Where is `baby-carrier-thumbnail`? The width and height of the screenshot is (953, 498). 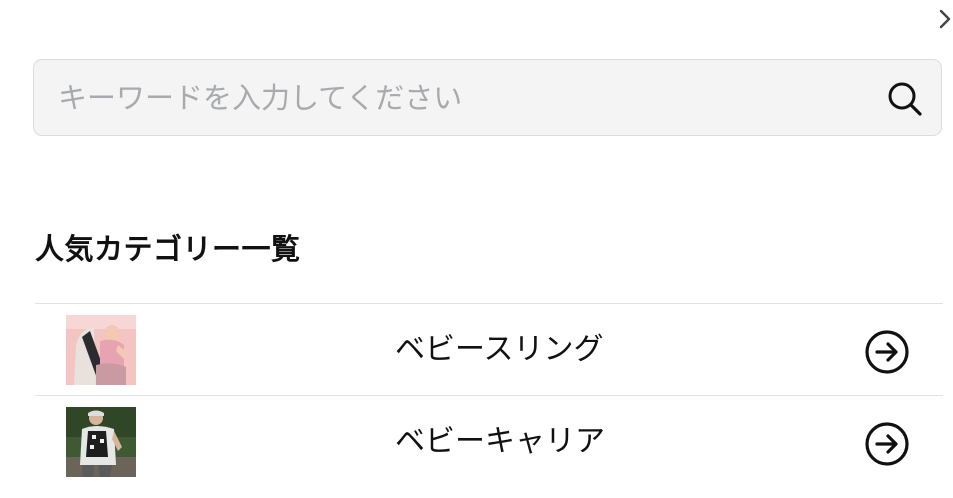
baby-carrier-thumbnail is located at coordinates (101, 442).